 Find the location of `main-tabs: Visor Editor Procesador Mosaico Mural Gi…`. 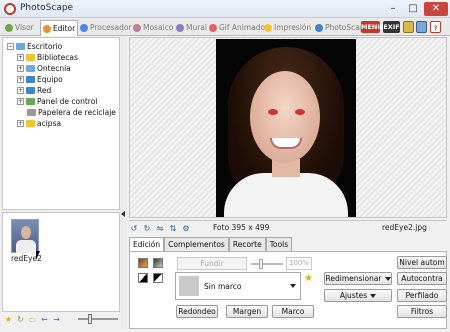

main-tabs: Visor Editor Procesador Mosaico Mural Gi… is located at coordinates (225, 27).